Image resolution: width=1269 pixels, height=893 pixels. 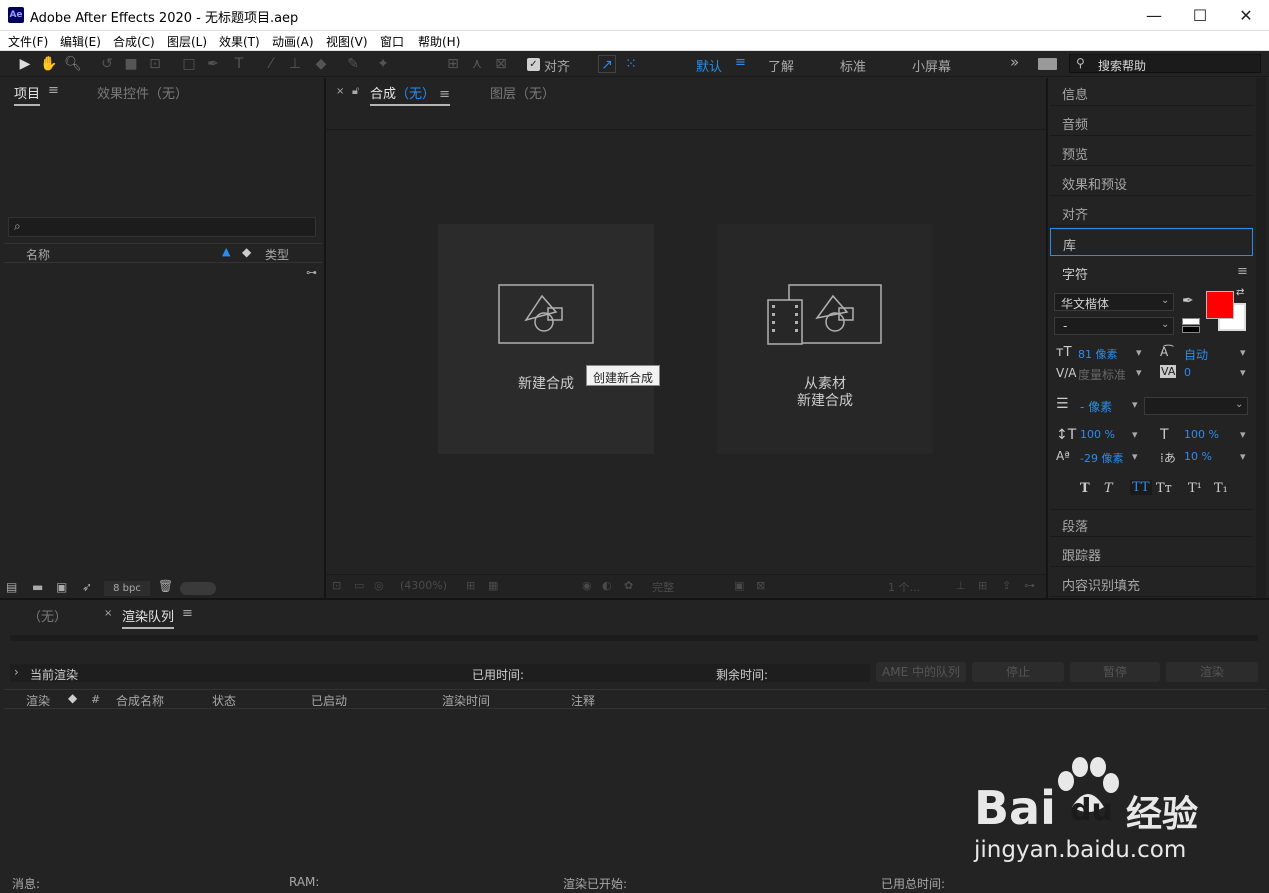 What do you see at coordinates (1098, 354) in the screenshot?
I see `font-size-value: 81 像素` at bounding box center [1098, 354].